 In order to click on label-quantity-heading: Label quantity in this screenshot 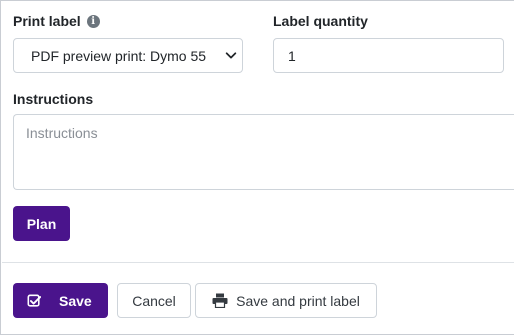, I will do `click(320, 21)`.